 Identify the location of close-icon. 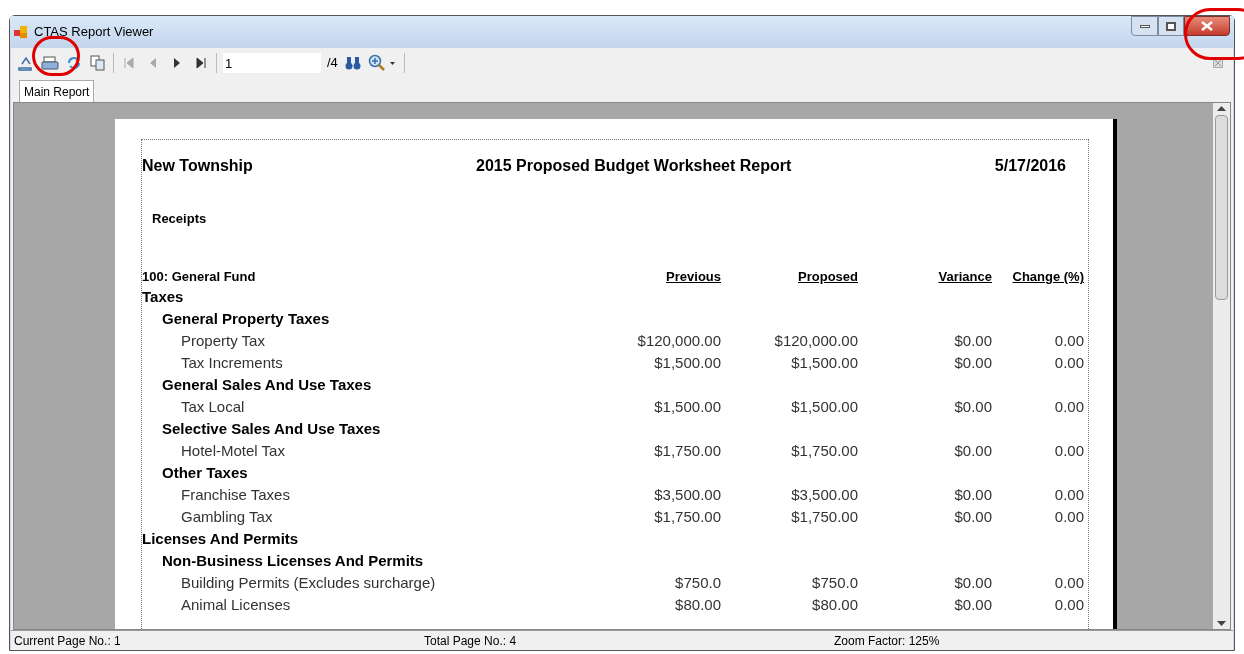
(1207, 26).